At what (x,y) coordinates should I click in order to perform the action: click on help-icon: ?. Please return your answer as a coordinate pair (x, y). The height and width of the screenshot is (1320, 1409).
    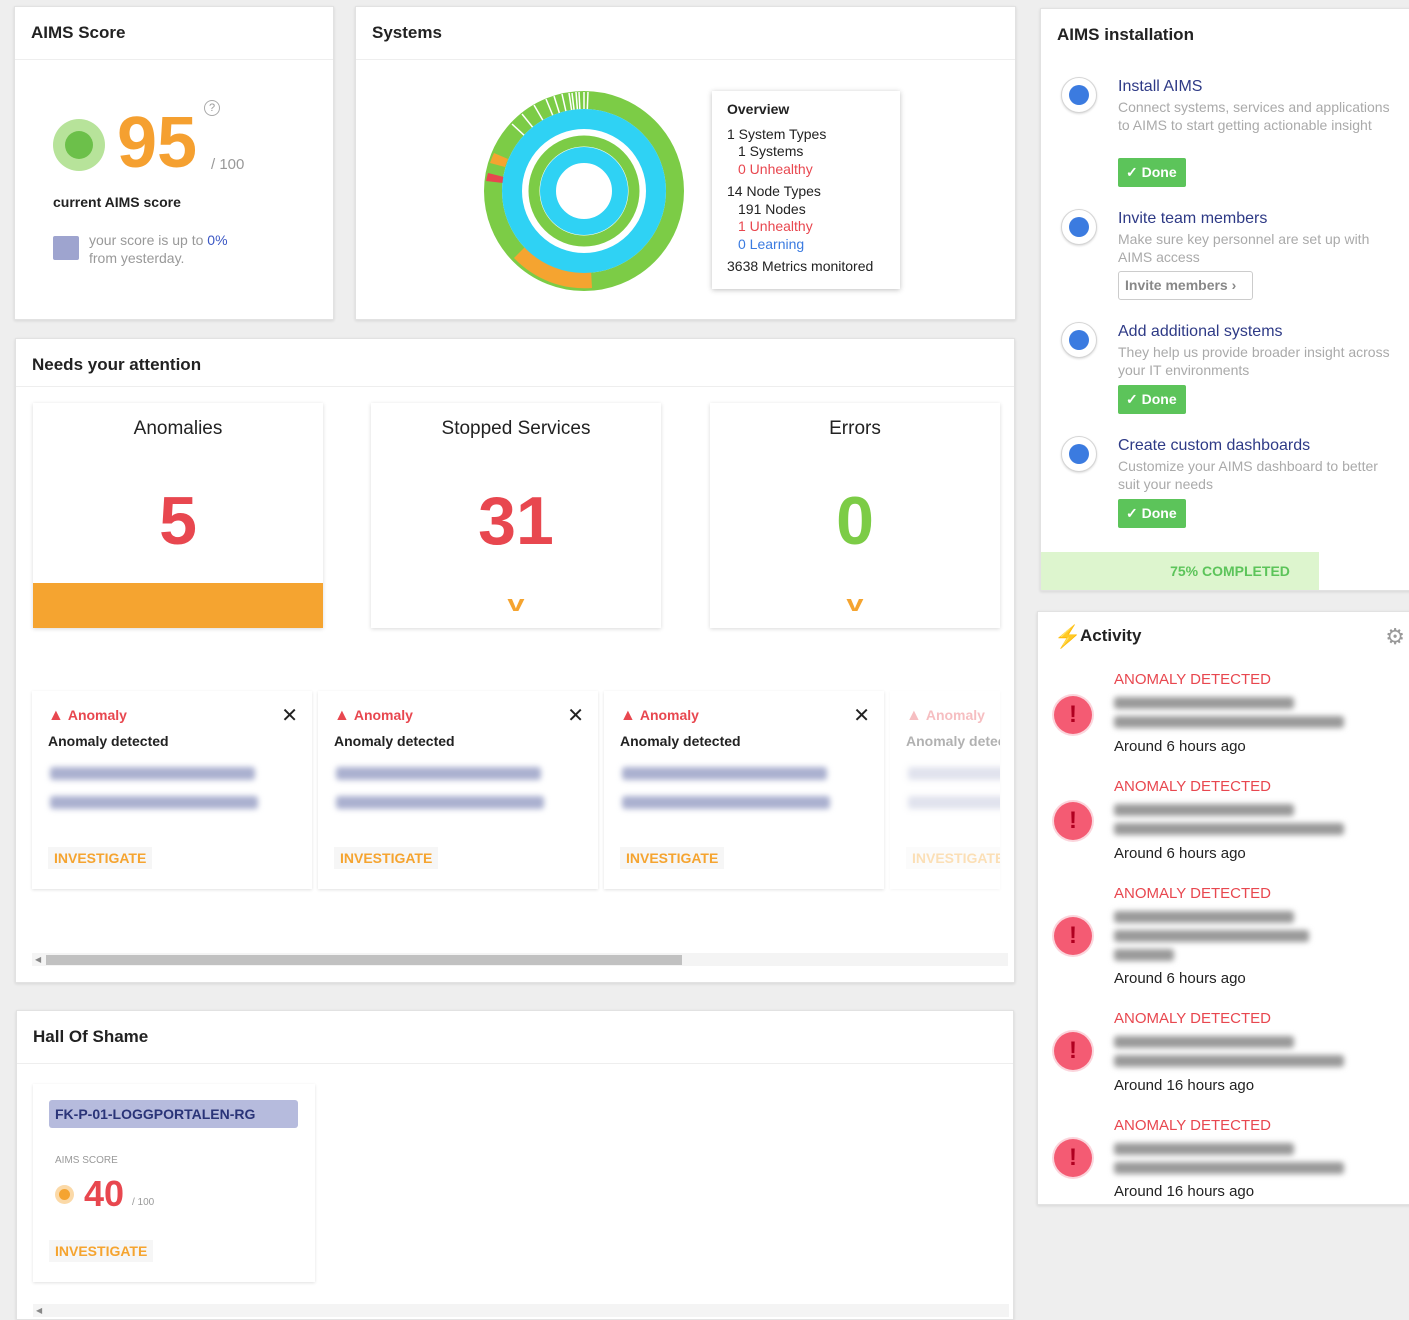
    Looking at the image, I should click on (212, 108).